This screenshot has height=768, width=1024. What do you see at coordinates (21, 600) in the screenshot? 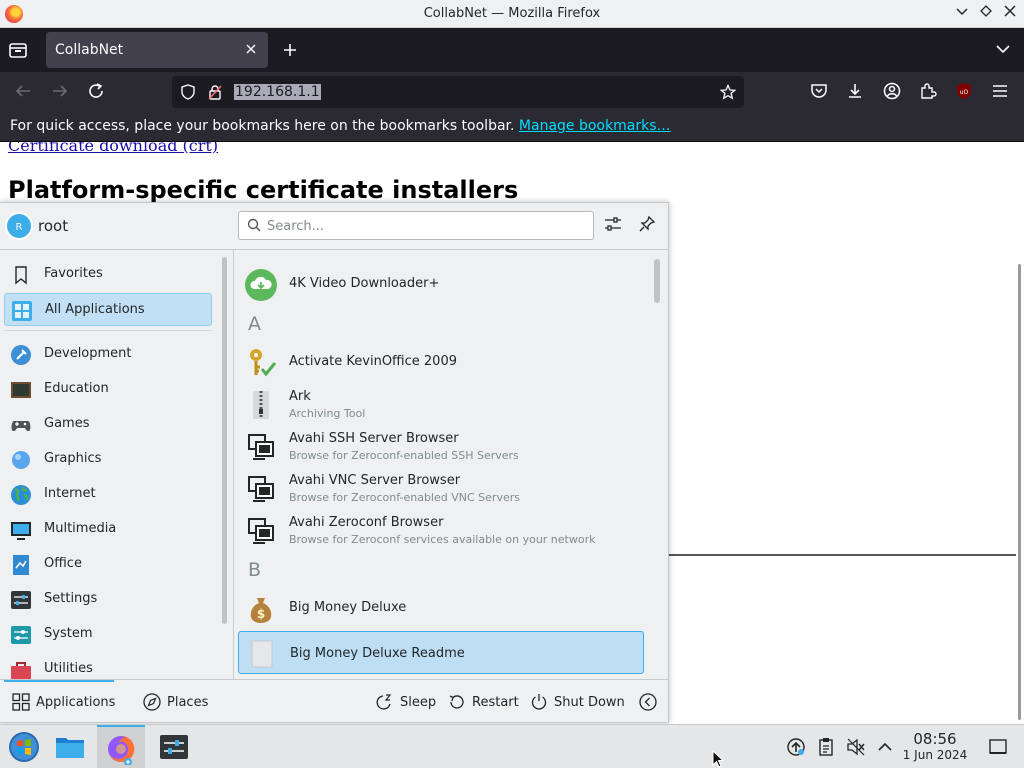
I see `settings-icon` at bounding box center [21, 600].